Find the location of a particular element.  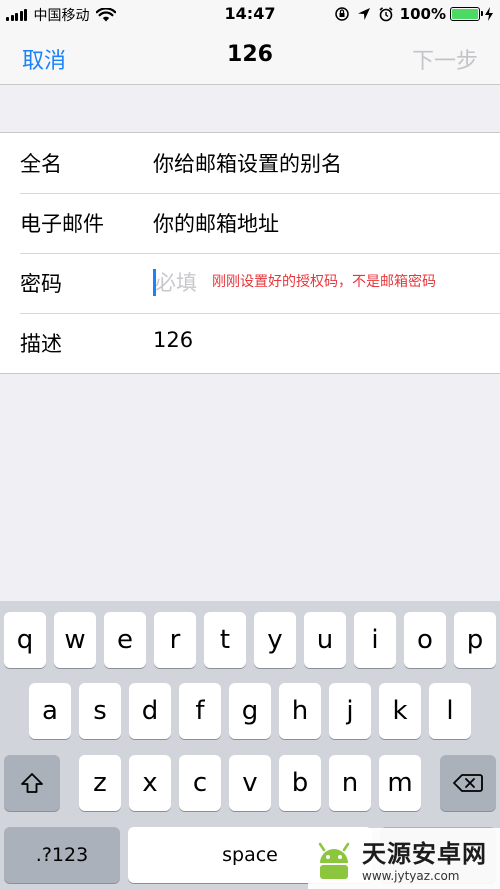

key-y: y is located at coordinates (275, 640).